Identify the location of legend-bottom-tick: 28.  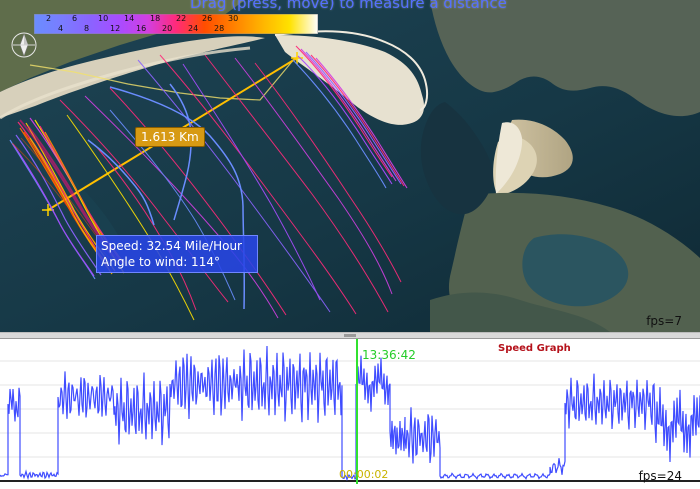
(219, 28).